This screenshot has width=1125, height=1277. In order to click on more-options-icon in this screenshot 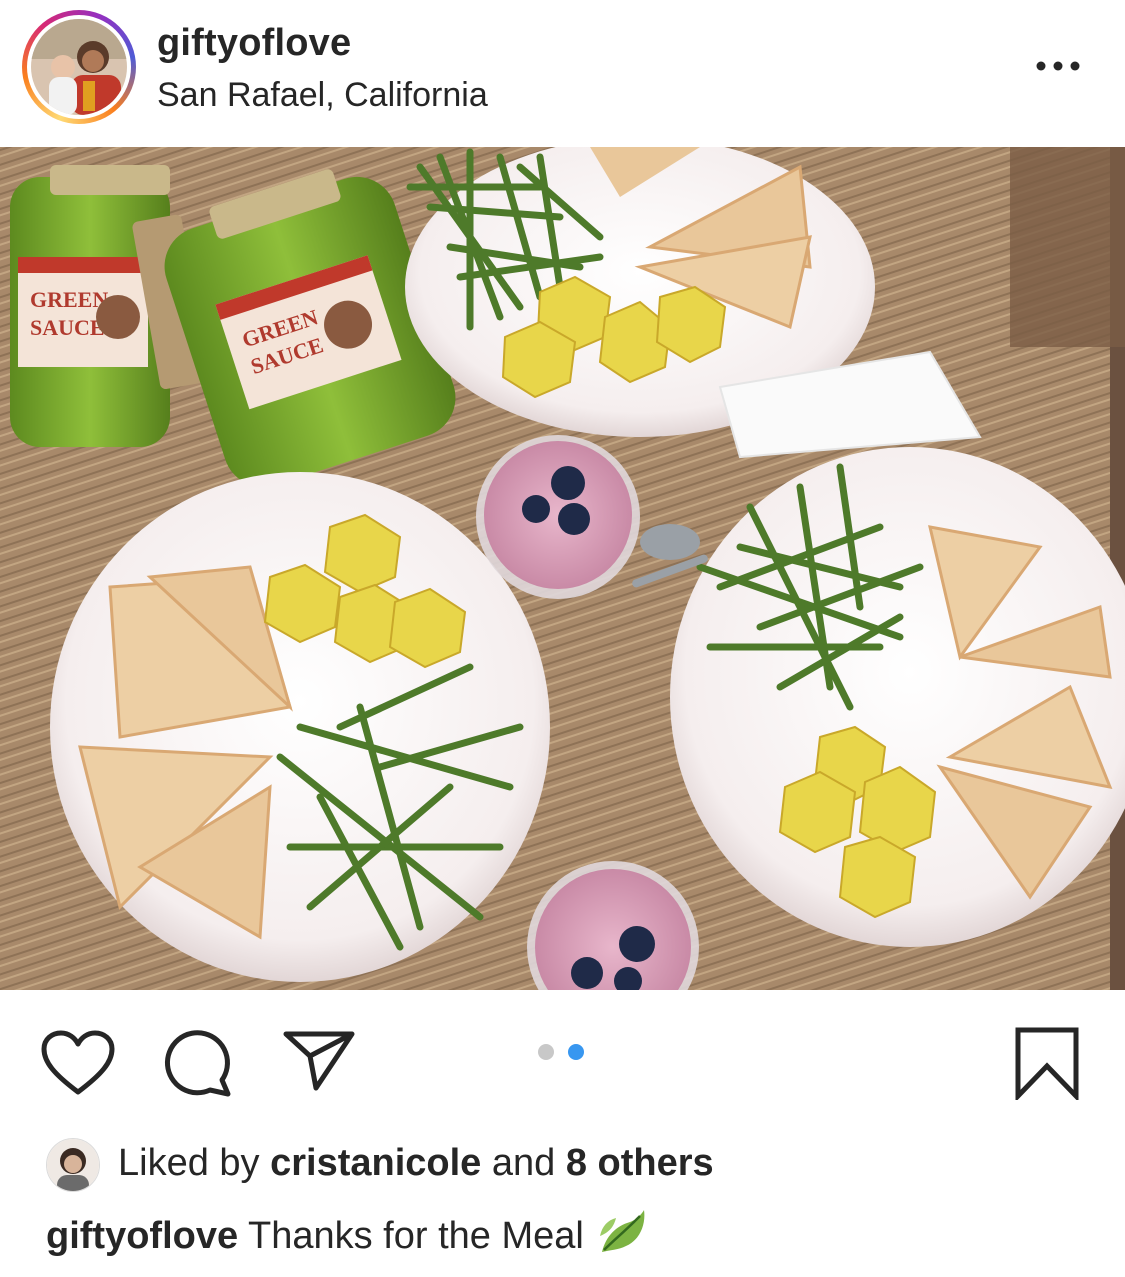, I will do `click(1058, 65)`.